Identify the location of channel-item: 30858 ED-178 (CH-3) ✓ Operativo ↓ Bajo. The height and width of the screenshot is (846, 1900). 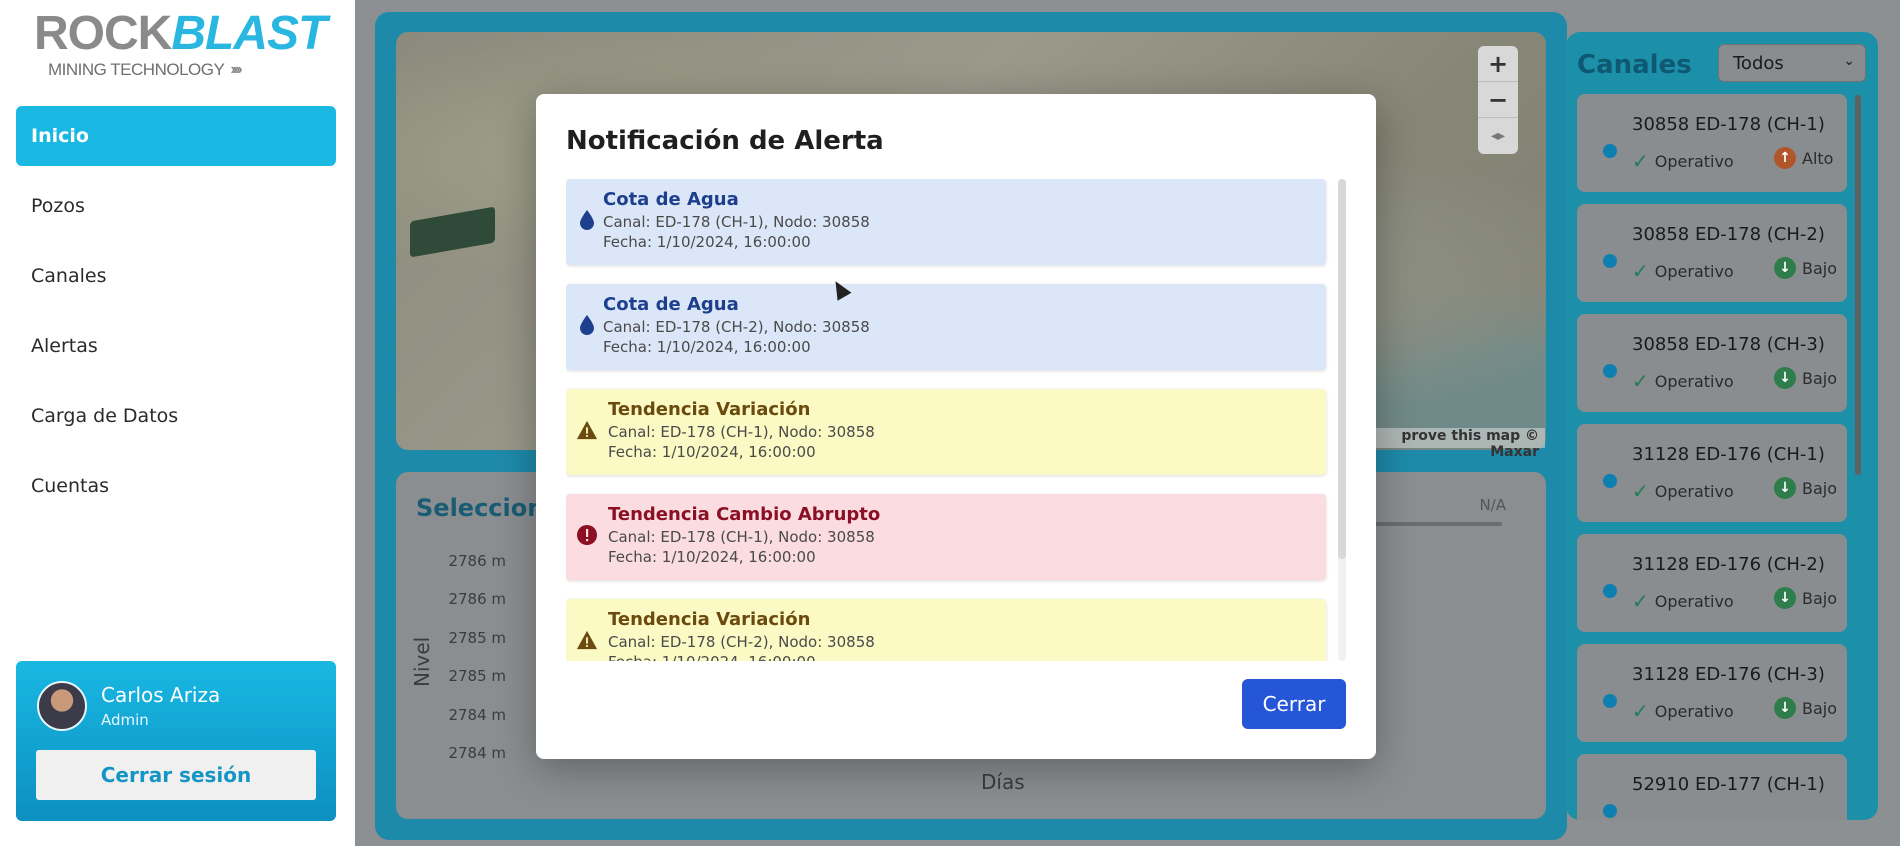
(1712, 363).